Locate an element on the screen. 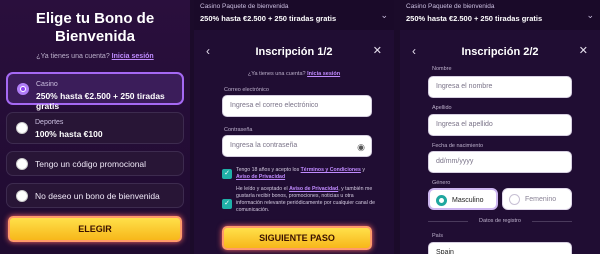 This screenshot has height=254, width=600. terms-link: Términos y Condiciones is located at coordinates (331, 170).